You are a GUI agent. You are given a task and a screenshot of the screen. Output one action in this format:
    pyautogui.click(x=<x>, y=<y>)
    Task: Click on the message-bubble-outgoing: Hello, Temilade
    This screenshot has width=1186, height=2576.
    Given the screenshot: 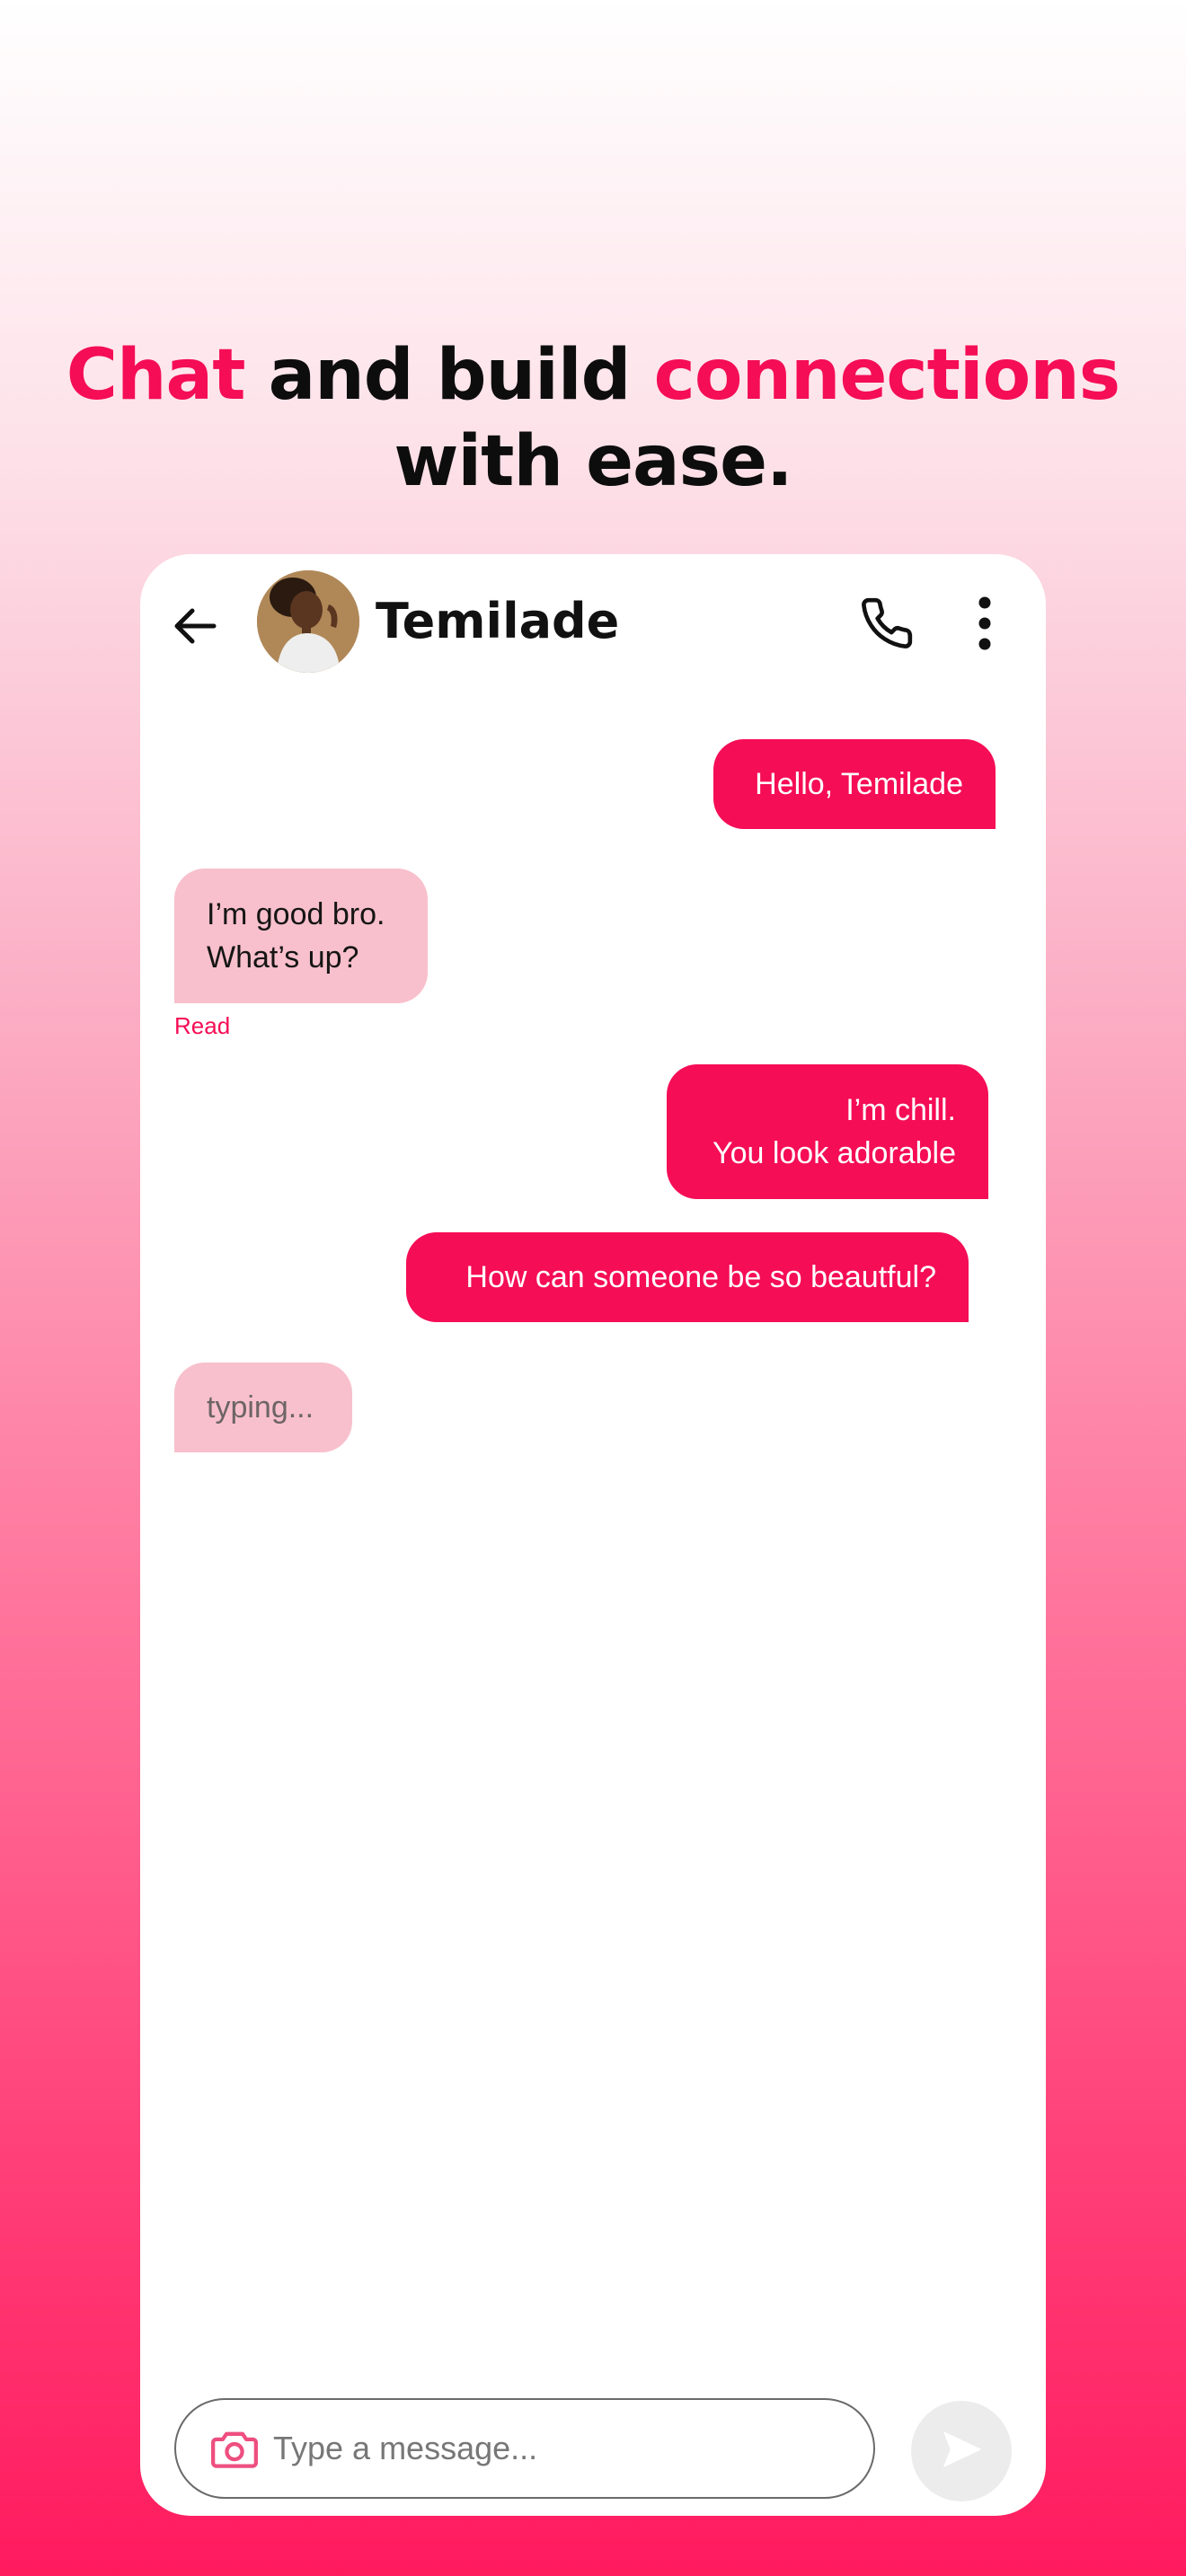 What is the action you would take?
    pyautogui.click(x=854, y=784)
    